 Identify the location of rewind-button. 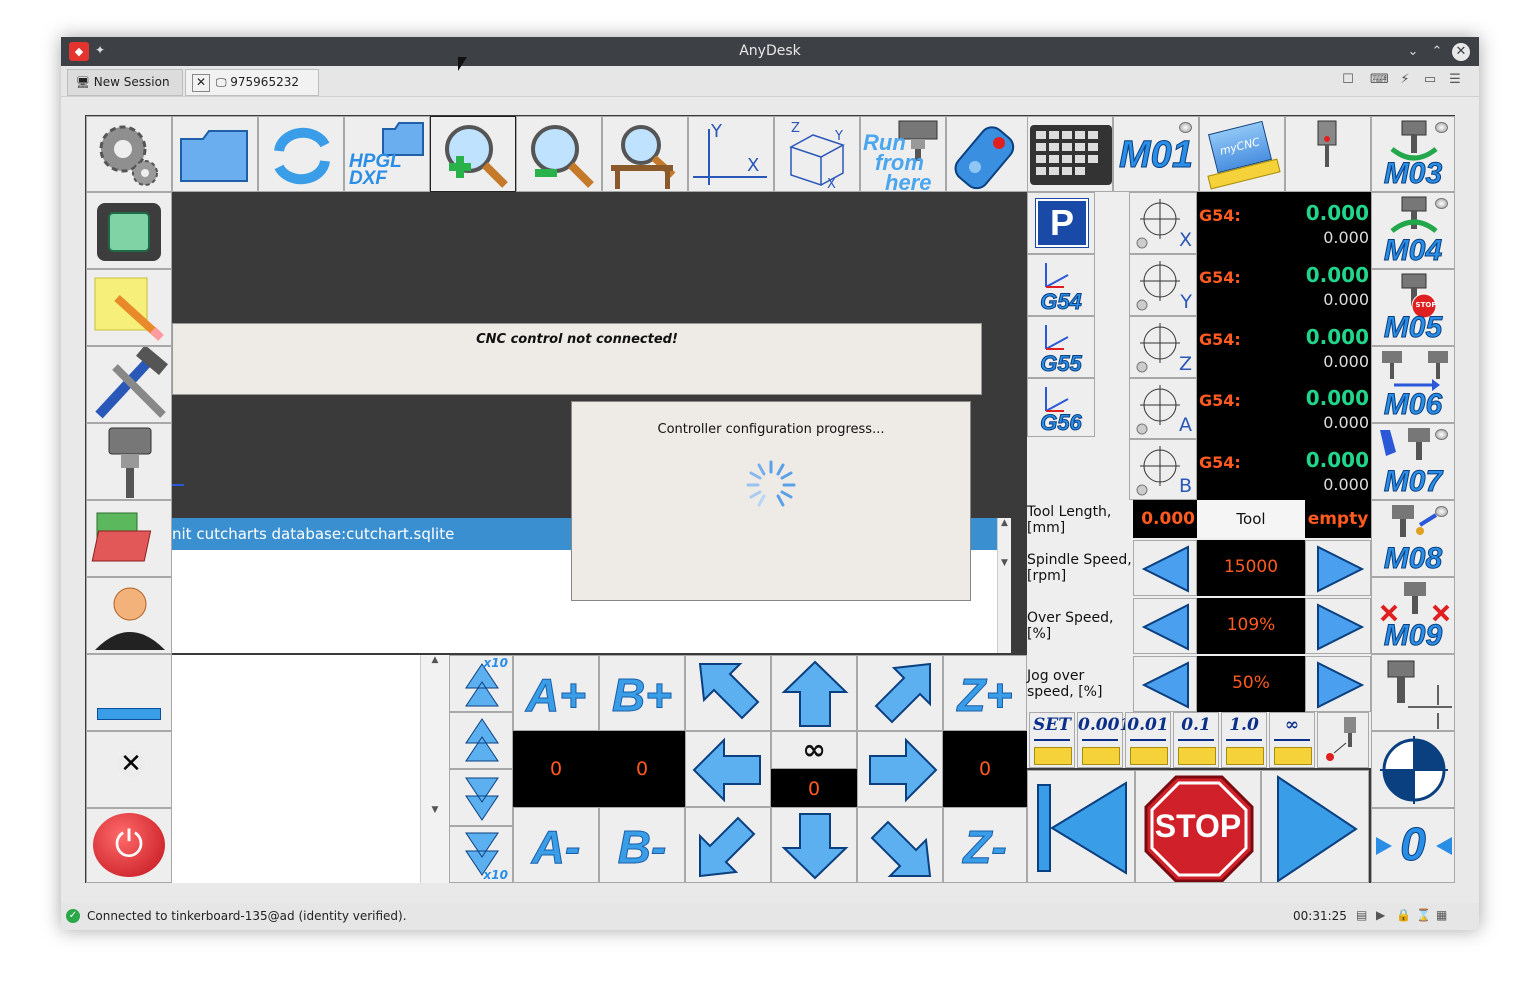
(1081, 826).